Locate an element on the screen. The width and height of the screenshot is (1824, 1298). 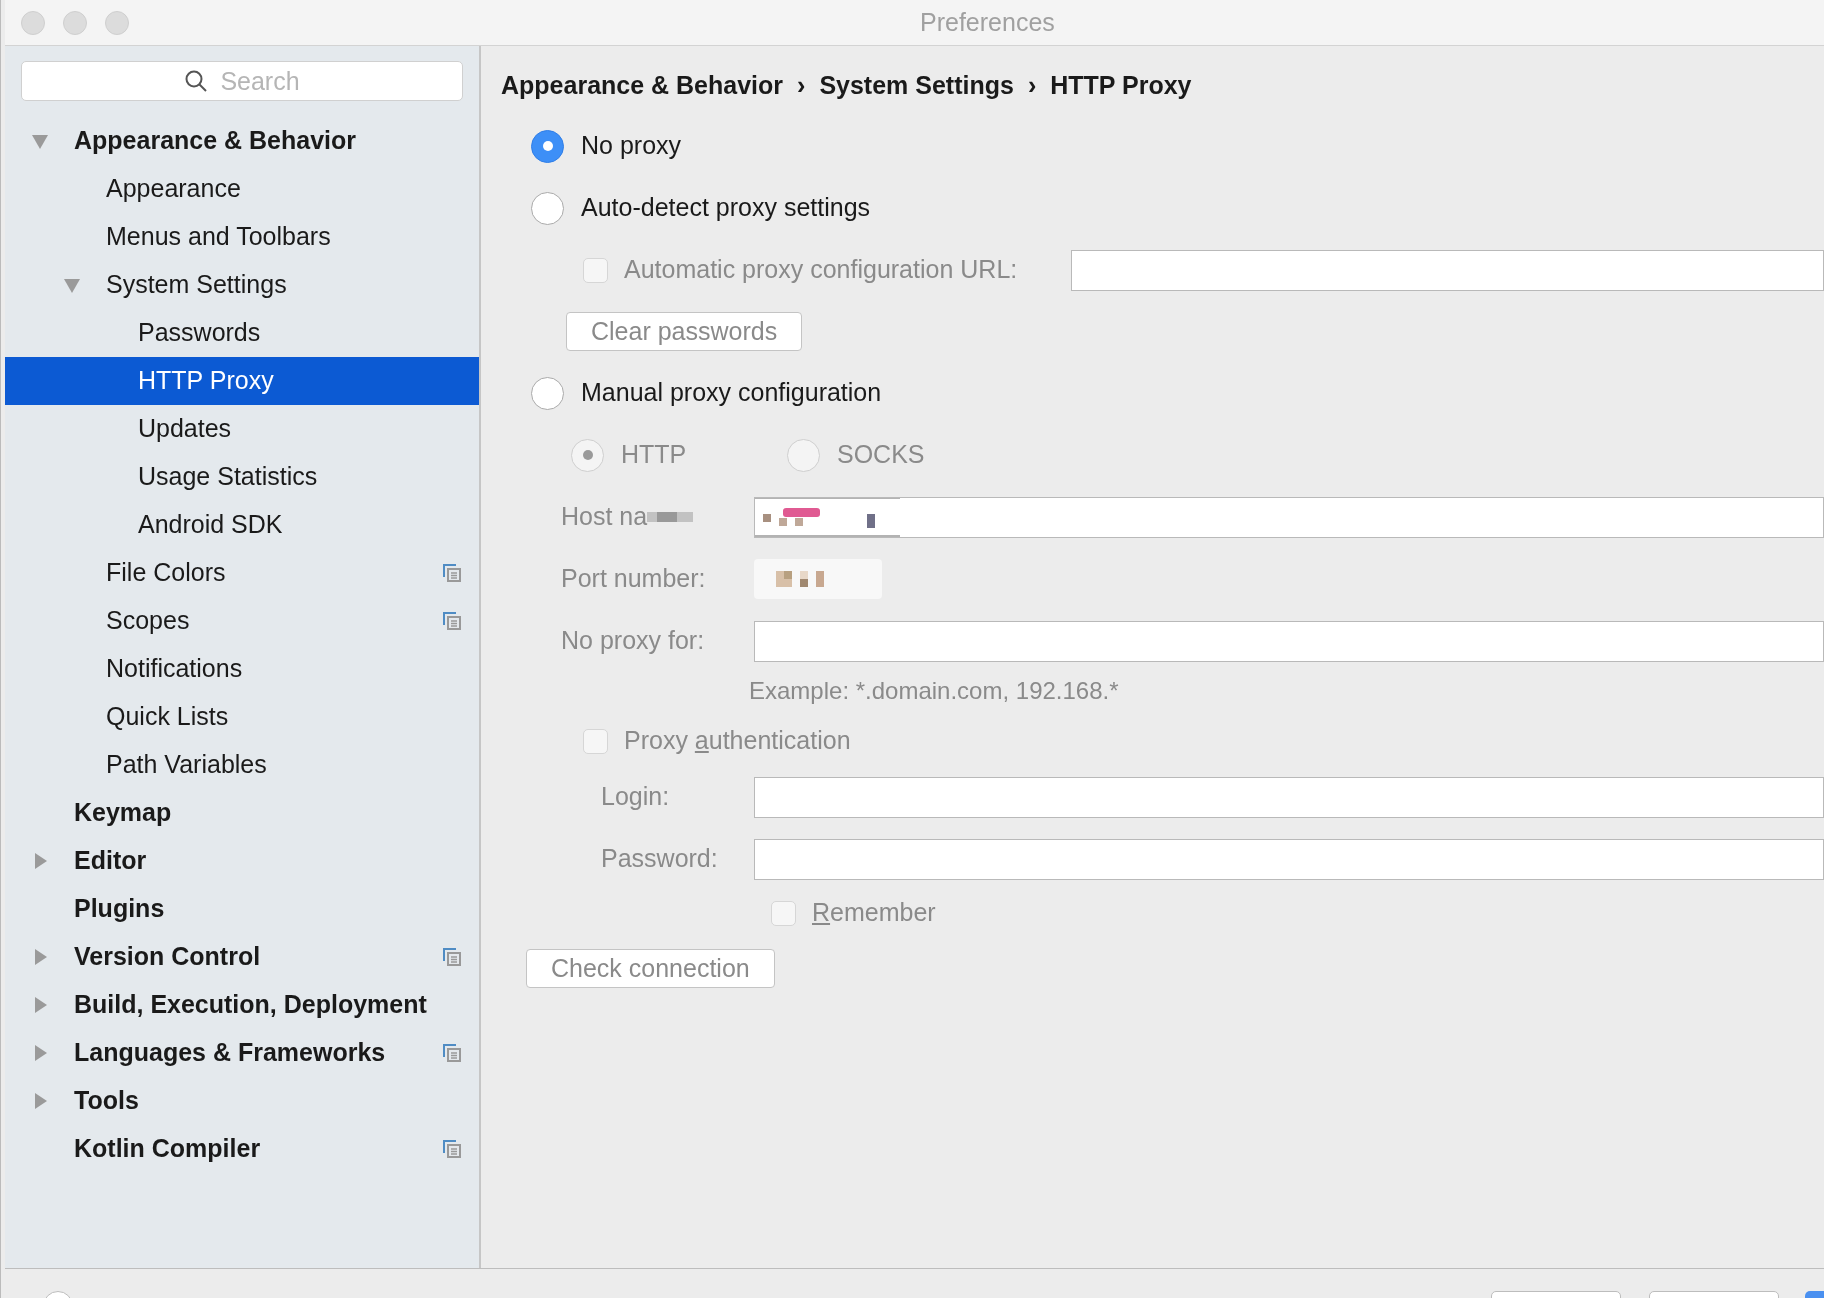
tree-item-label: Editor is located at coordinates (110, 861).